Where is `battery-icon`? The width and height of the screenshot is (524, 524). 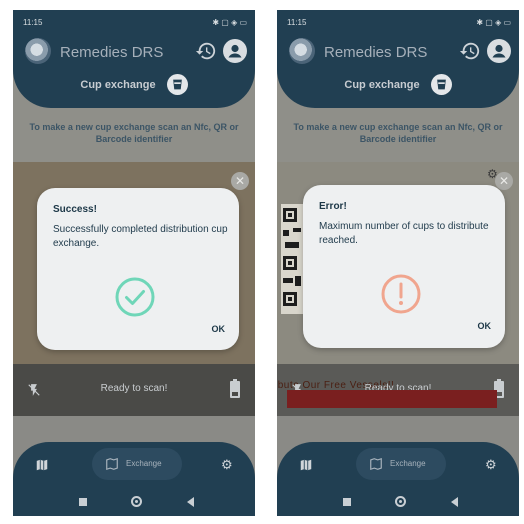
battery-icon is located at coordinates (235, 389).